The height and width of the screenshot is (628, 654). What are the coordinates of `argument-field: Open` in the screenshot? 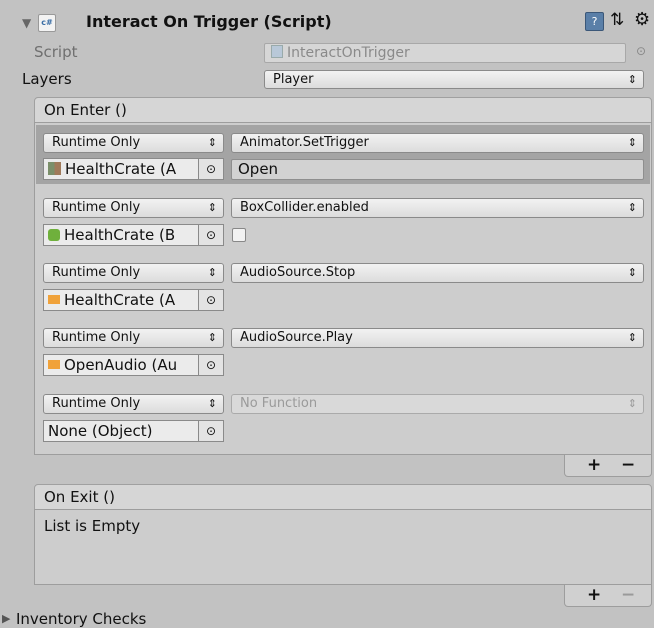 It's located at (437, 169).